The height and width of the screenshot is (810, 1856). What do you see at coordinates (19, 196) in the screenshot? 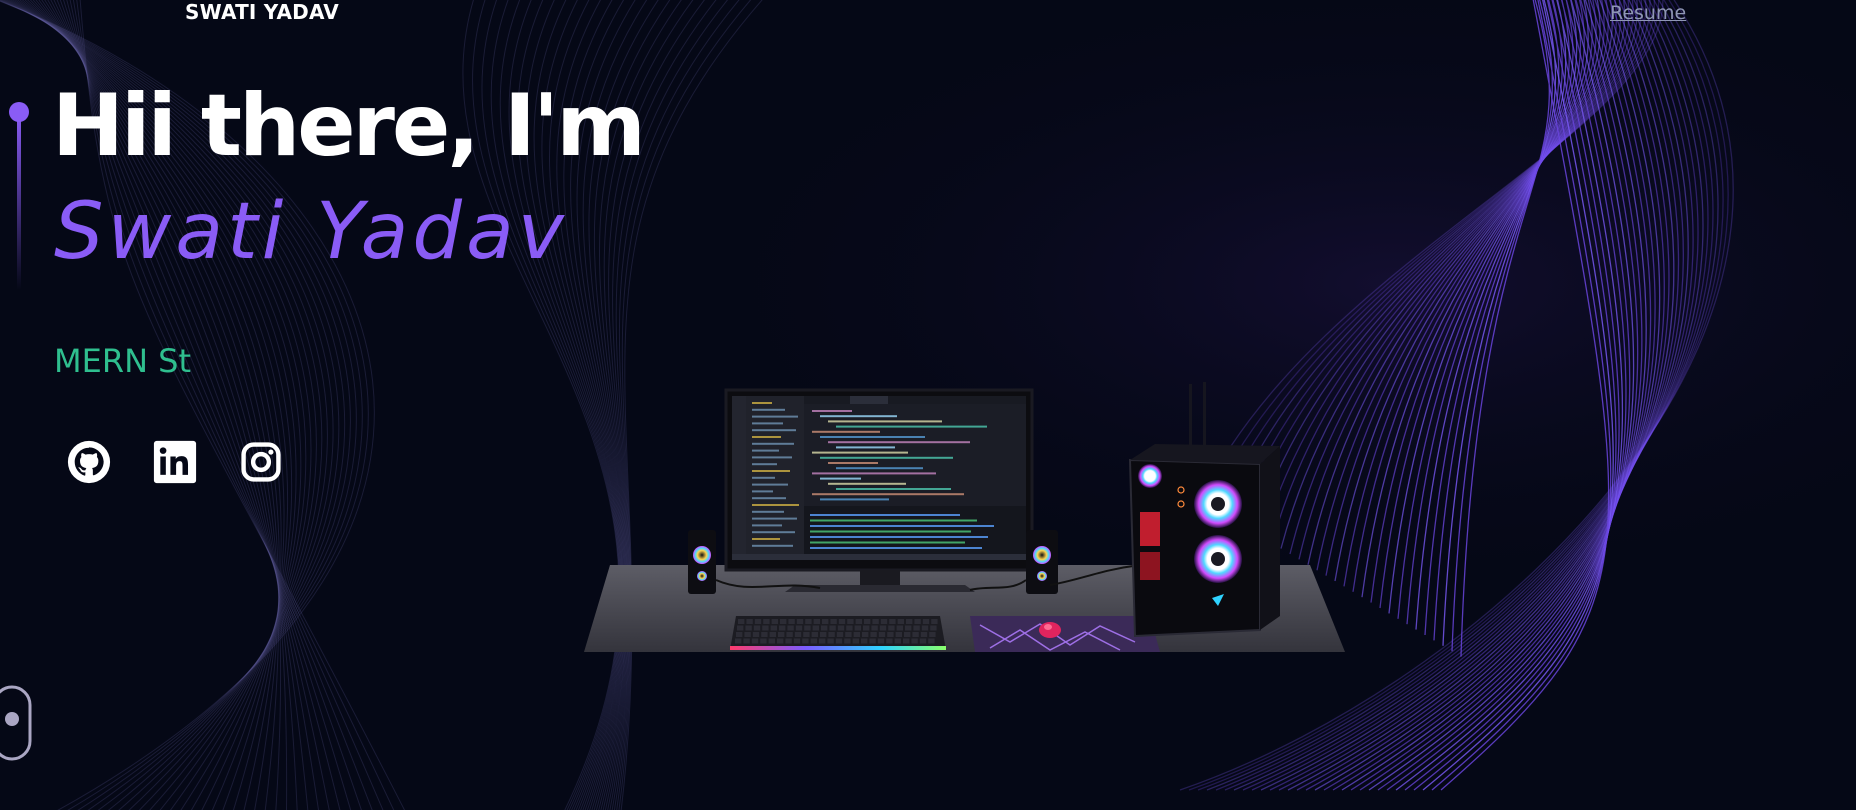
I see `hero-vertical-indicator` at bounding box center [19, 196].